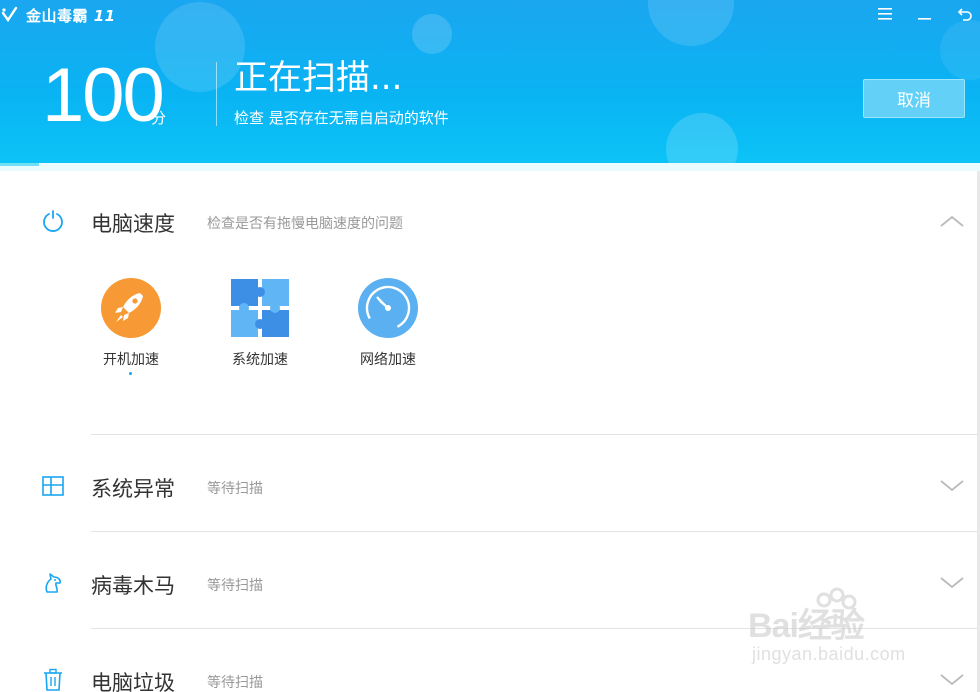 The height and width of the screenshot is (692, 980). What do you see at coordinates (490, 167) in the screenshot?
I see `scan-progress-bar` at bounding box center [490, 167].